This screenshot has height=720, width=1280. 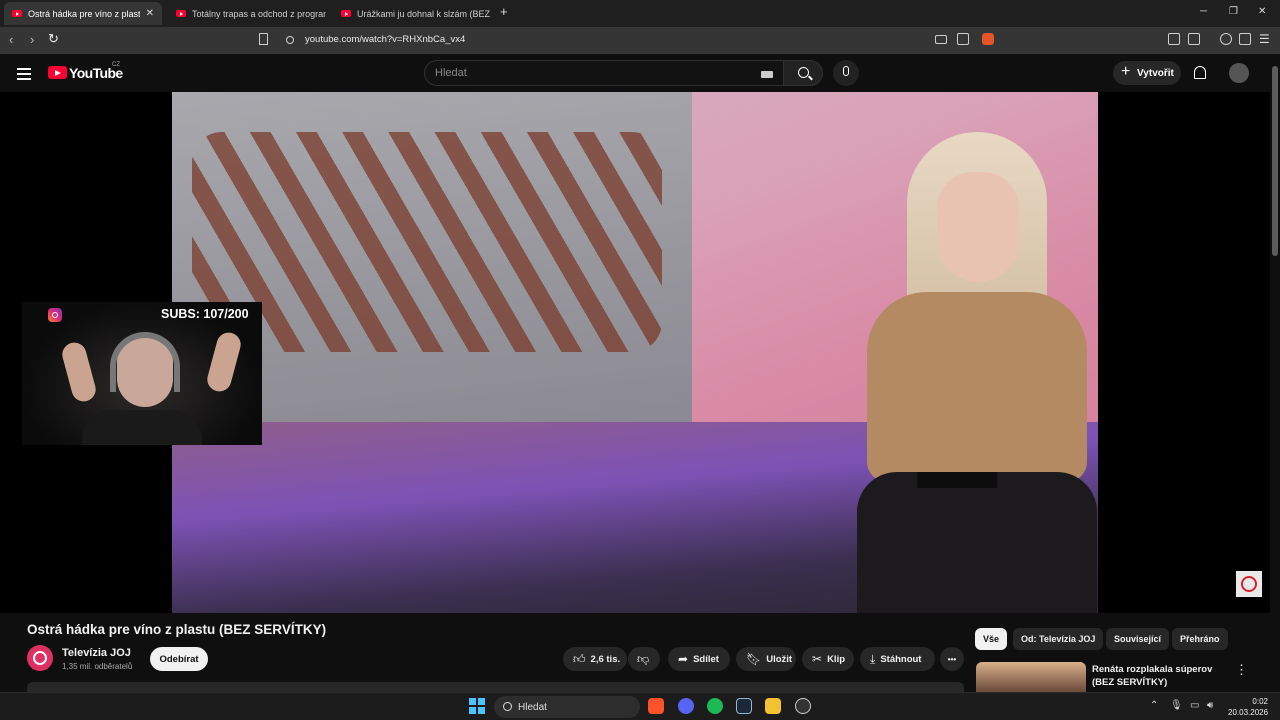 I want to click on channel-avatar, so click(x=40, y=658).